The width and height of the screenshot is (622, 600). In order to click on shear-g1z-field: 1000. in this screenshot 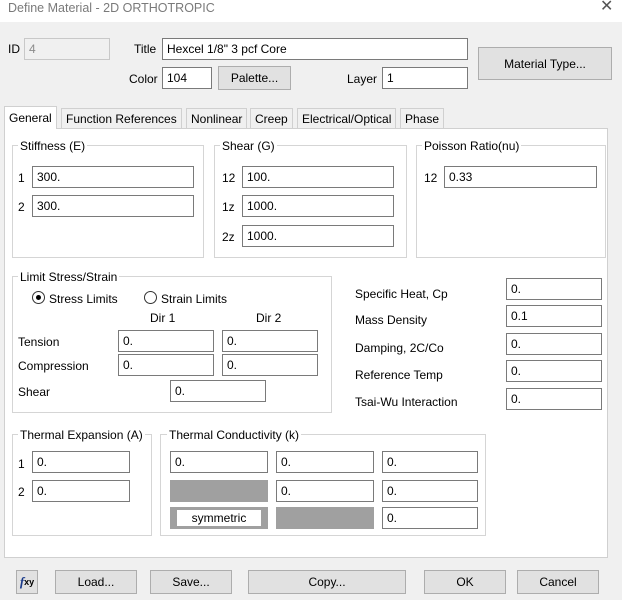, I will do `click(318, 206)`.